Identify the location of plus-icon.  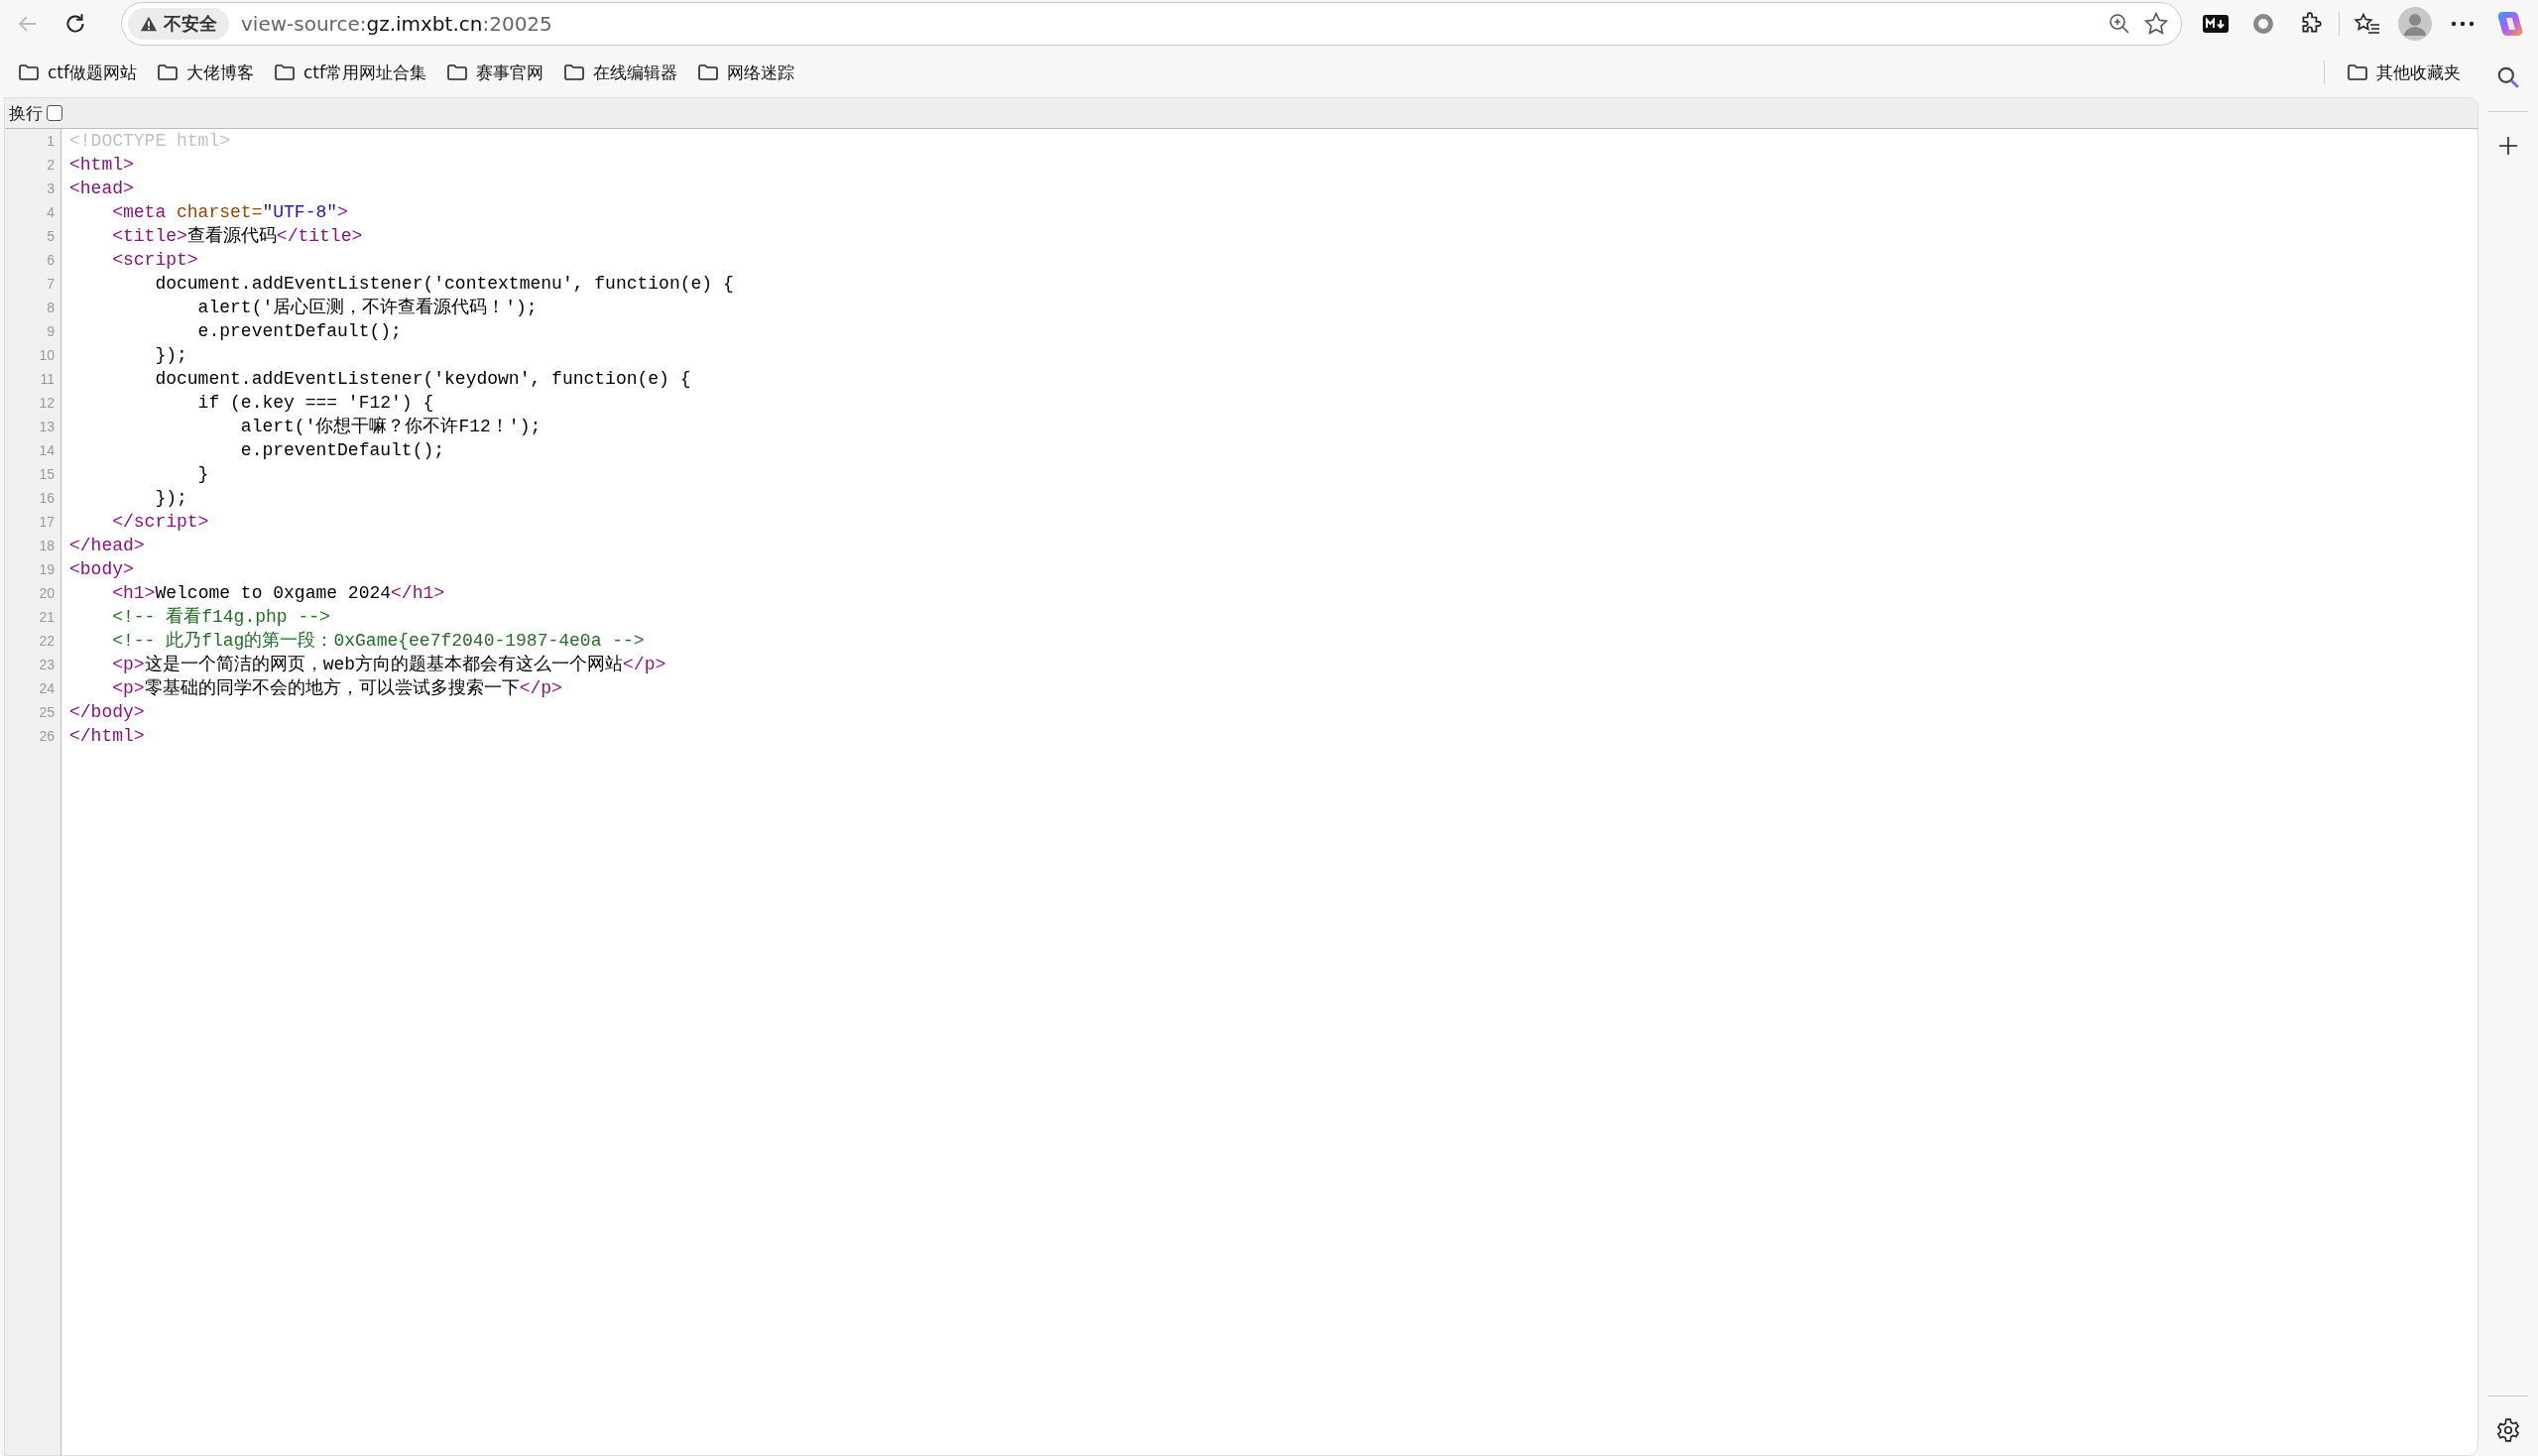
(2508, 146).